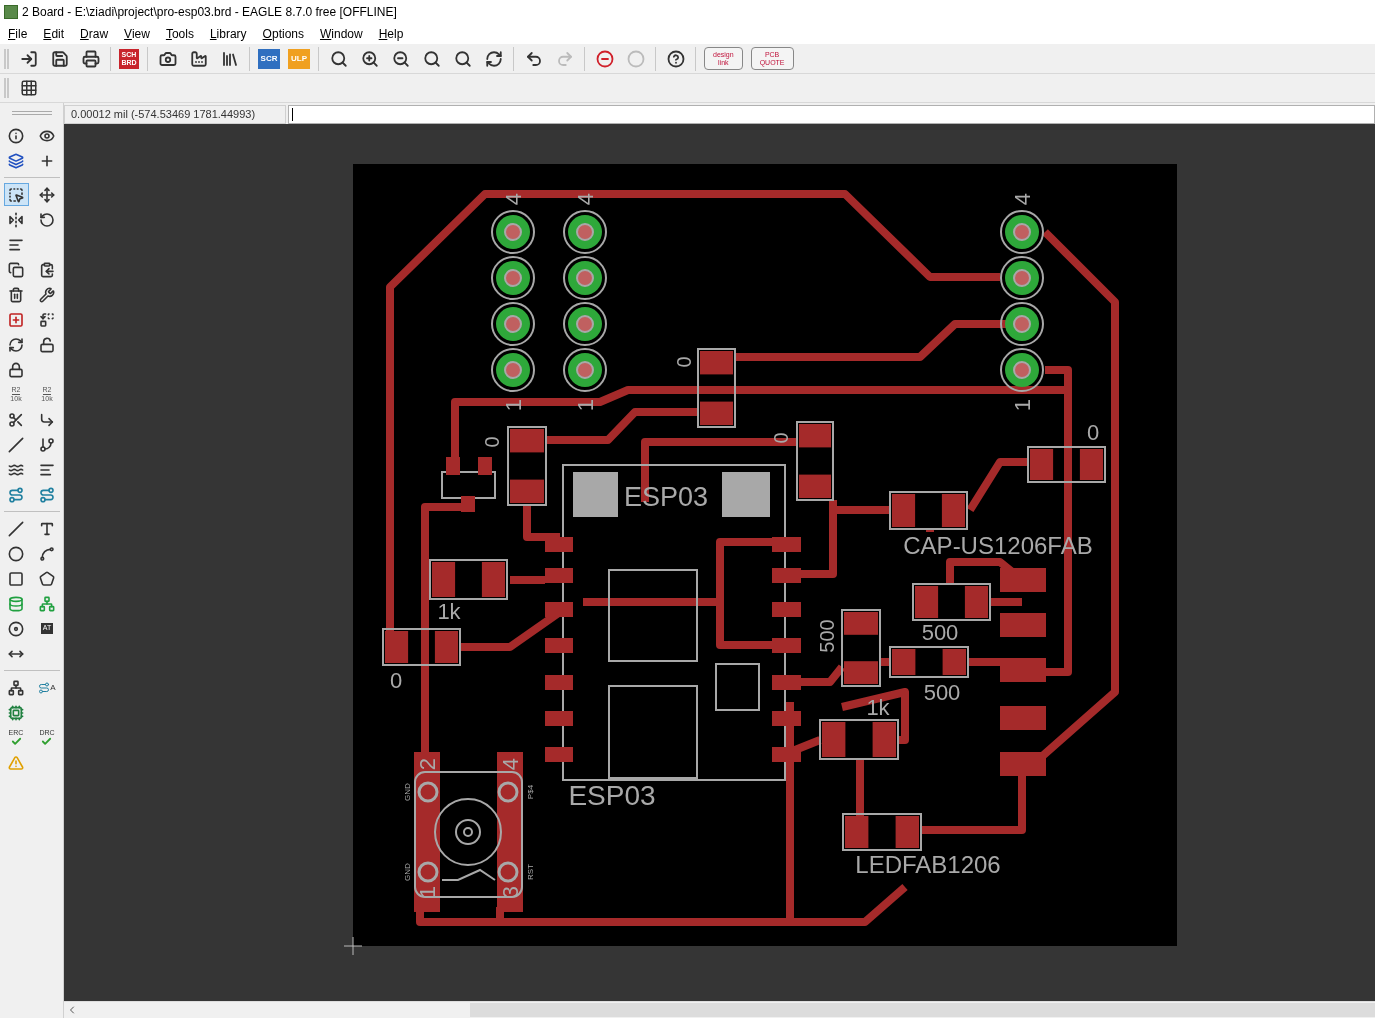  I want to click on ratsnest-icon, so click(16, 687).